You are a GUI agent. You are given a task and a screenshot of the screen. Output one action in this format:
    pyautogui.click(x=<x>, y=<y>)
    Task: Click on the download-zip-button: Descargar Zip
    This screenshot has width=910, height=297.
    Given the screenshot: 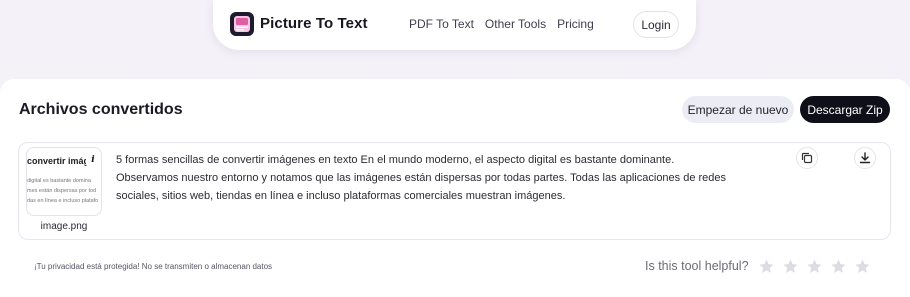 What is the action you would take?
    pyautogui.click(x=845, y=109)
    